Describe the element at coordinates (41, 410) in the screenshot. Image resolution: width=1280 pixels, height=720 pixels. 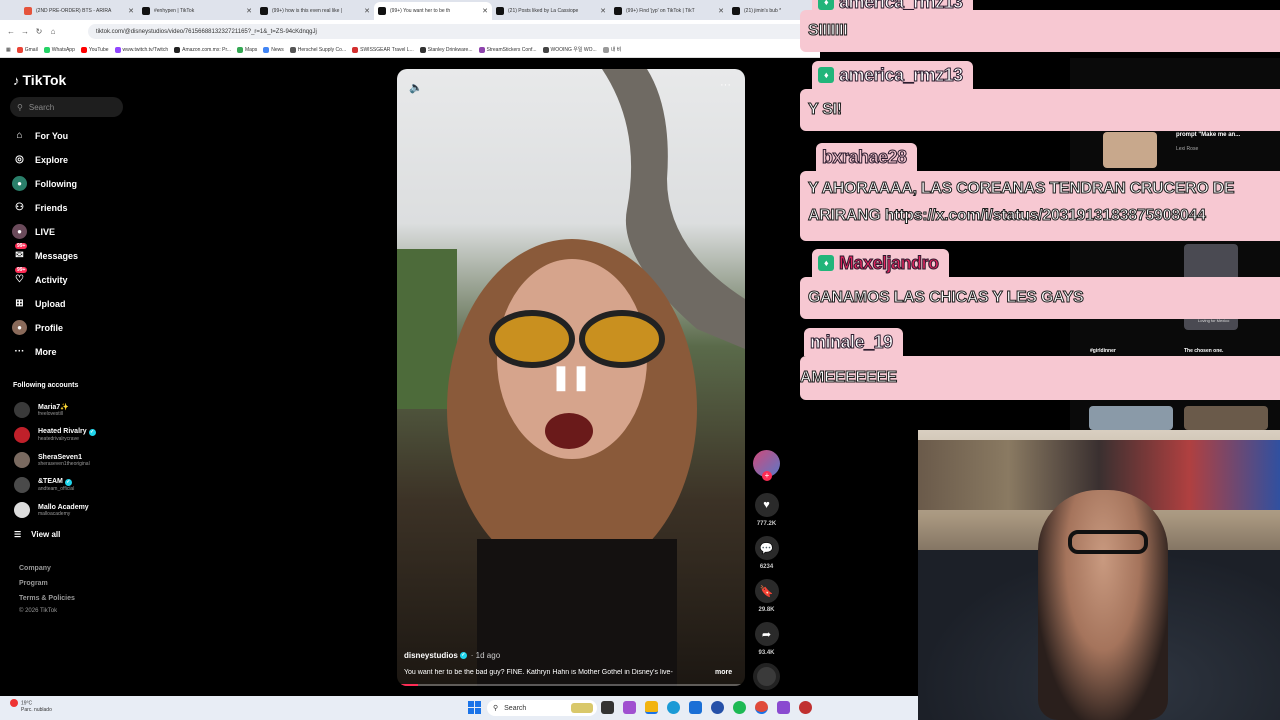
I see `following-account: Maria7✨ freelovestill` at that location.